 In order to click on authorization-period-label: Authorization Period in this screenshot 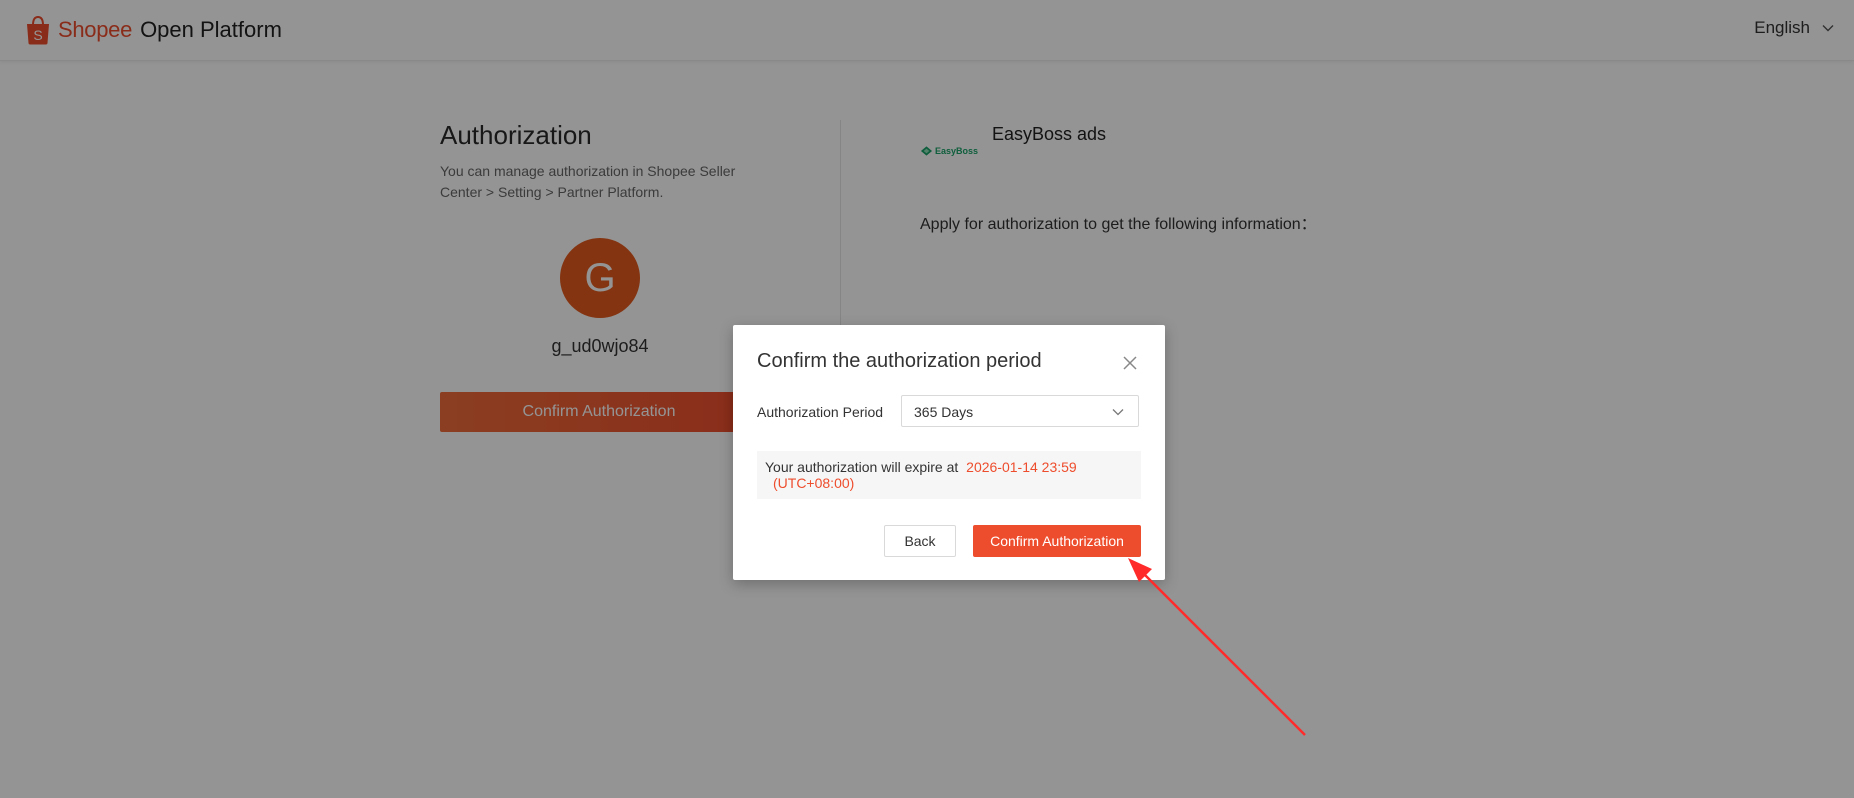, I will do `click(820, 412)`.